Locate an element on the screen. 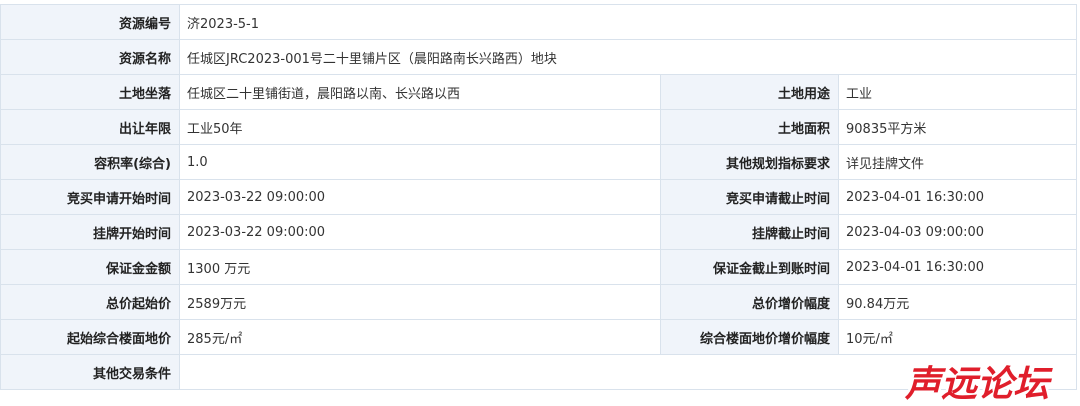  resource-no-value: 济2023-5-1 is located at coordinates (628, 22).